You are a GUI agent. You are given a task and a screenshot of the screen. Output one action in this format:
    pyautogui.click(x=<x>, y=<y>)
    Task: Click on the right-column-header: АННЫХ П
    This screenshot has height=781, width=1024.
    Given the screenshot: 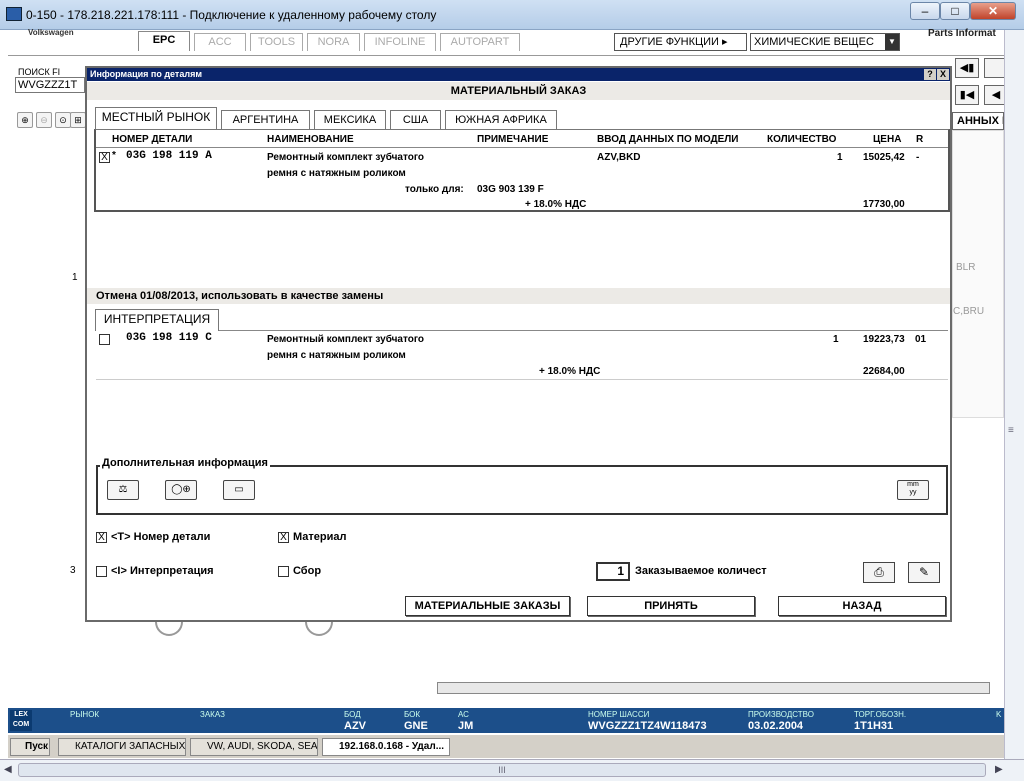 What is the action you would take?
    pyautogui.click(x=978, y=121)
    